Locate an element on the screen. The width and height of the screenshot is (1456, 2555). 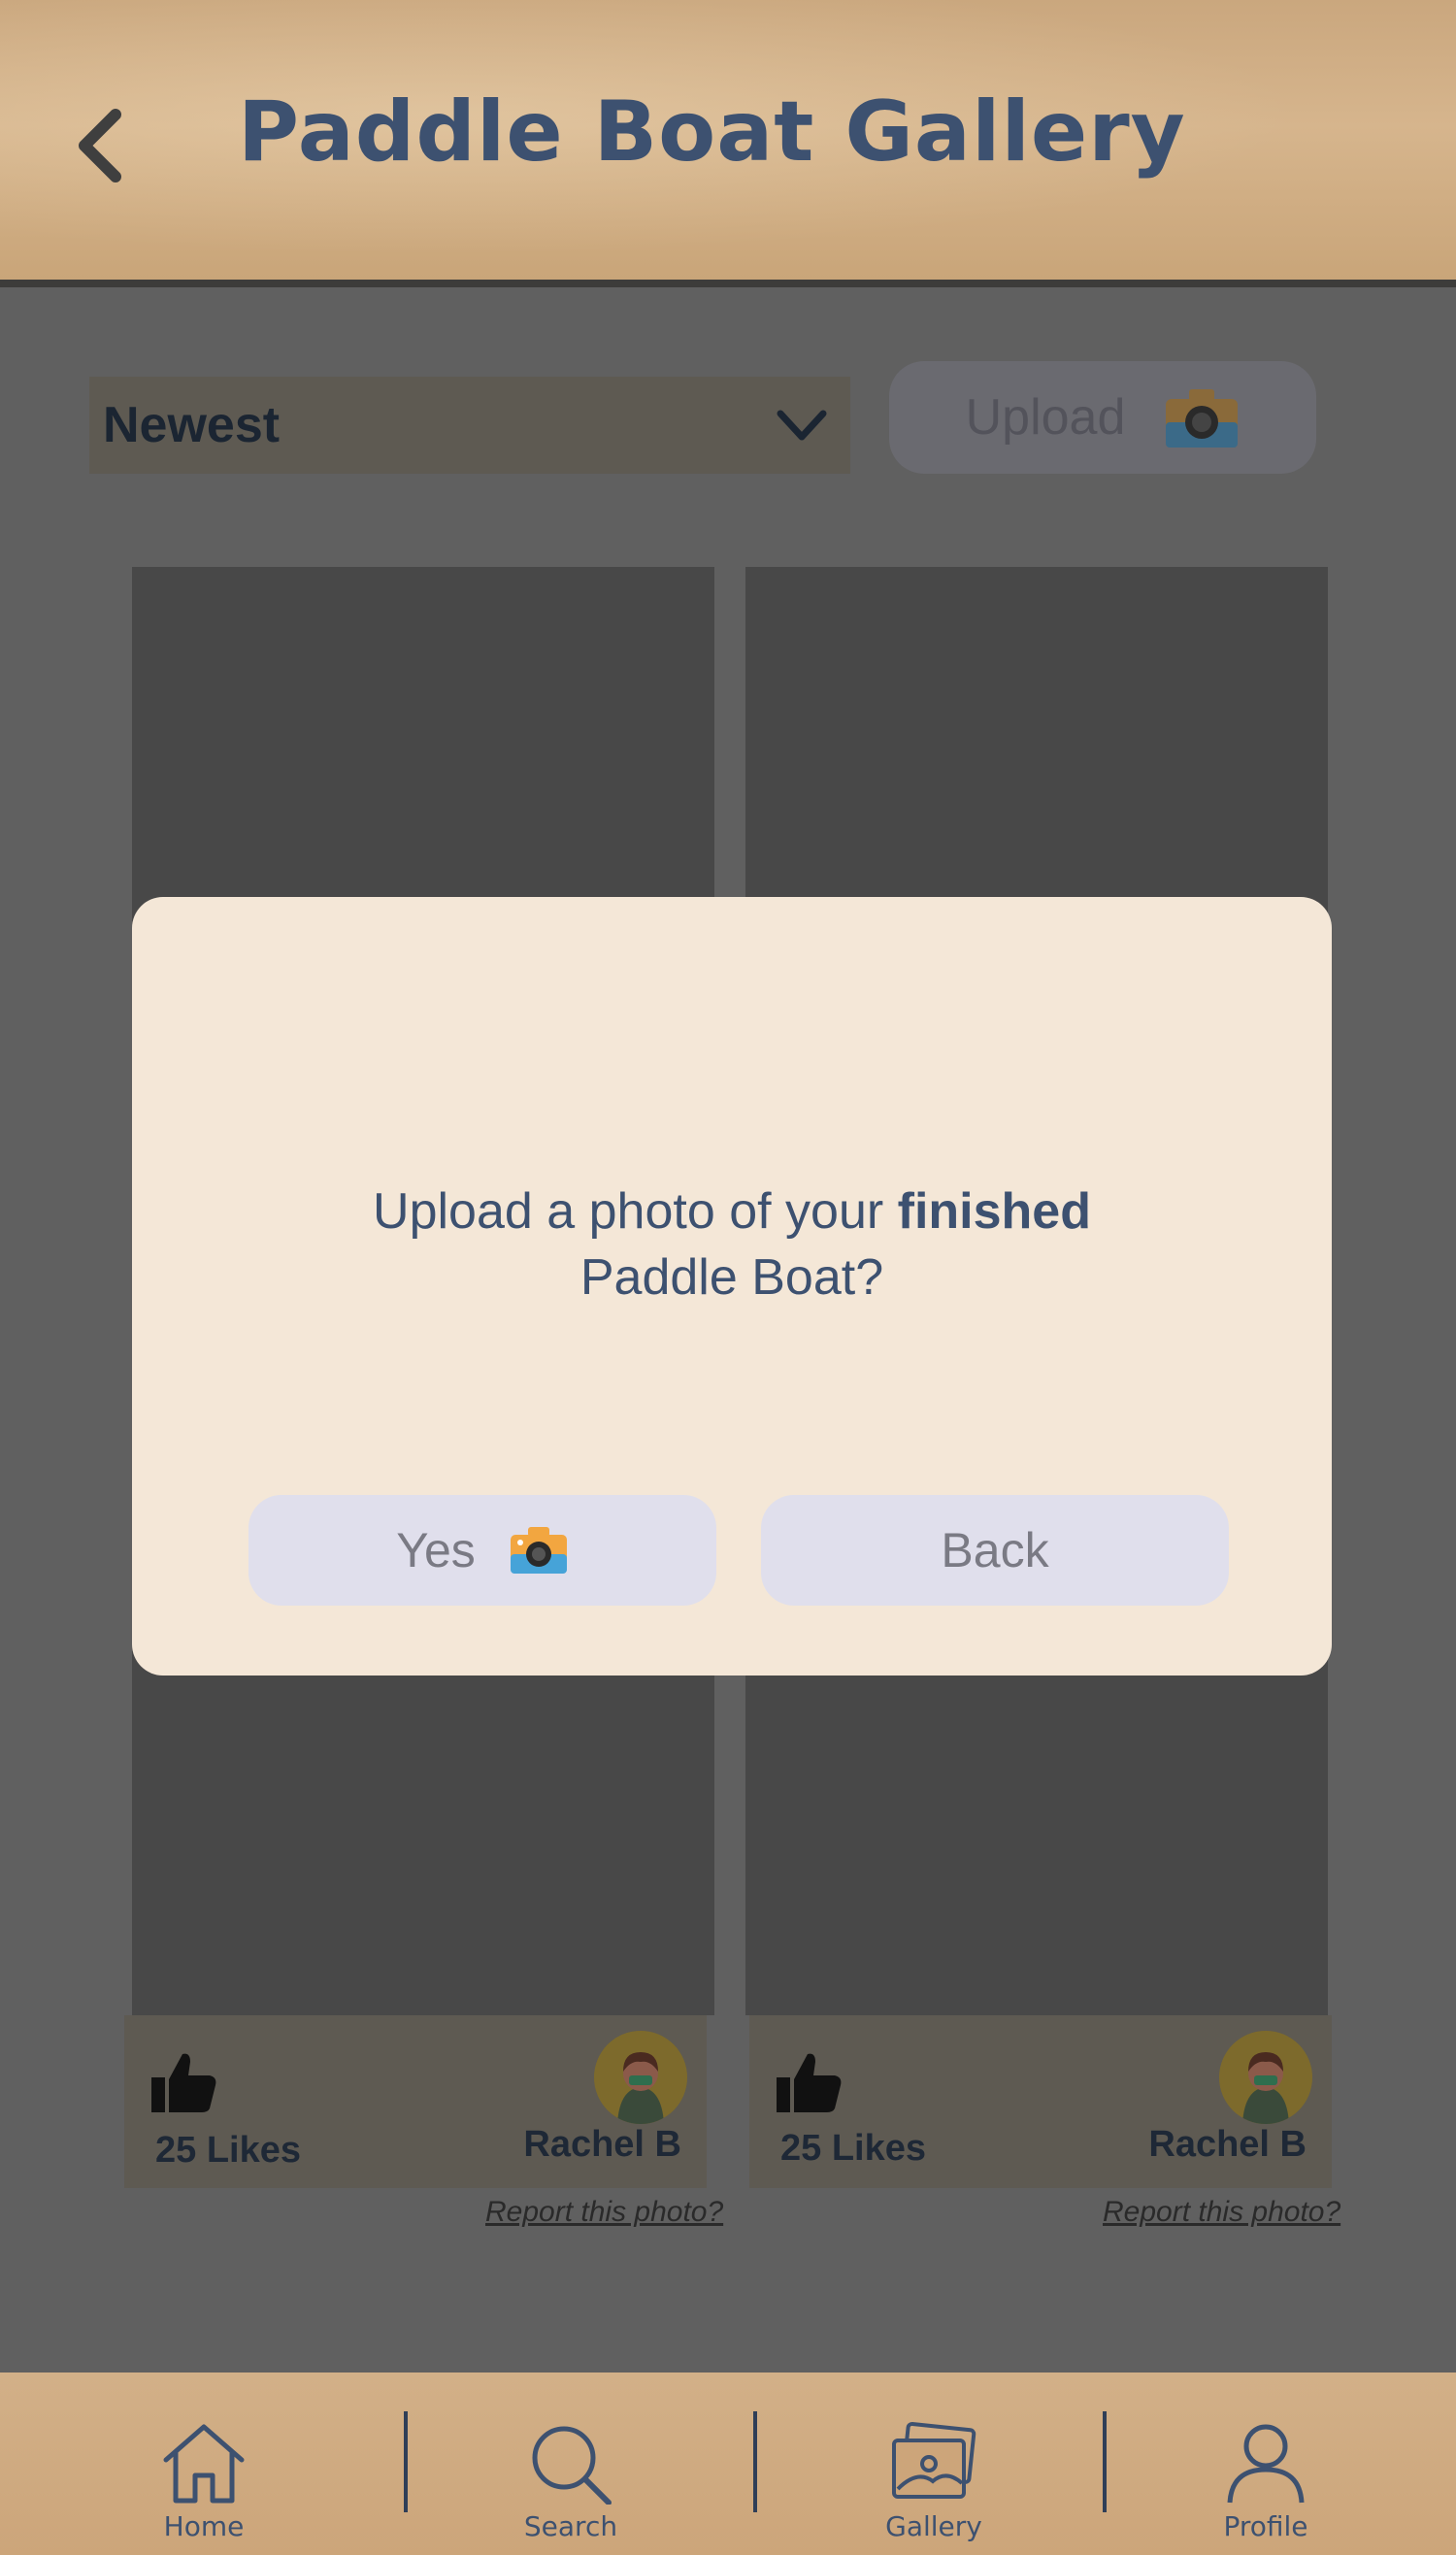
upload-button-label: Upload is located at coordinates (1045, 417).